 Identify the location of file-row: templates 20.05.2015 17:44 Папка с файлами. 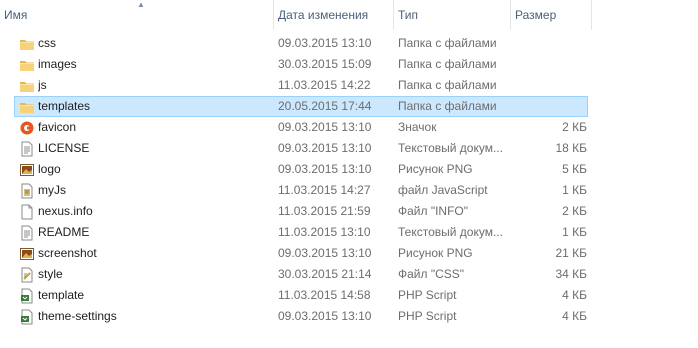
(301, 106).